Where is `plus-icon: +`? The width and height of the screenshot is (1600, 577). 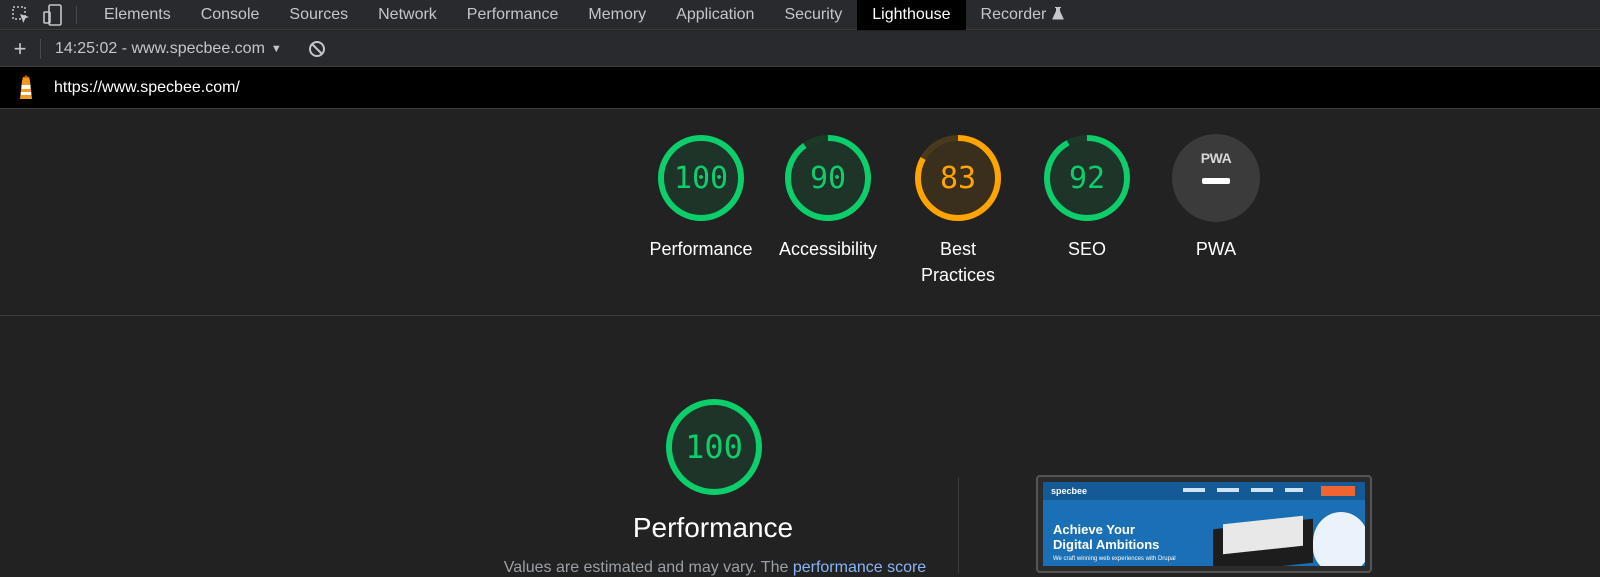 plus-icon: + is located at coordinates (20, 49).